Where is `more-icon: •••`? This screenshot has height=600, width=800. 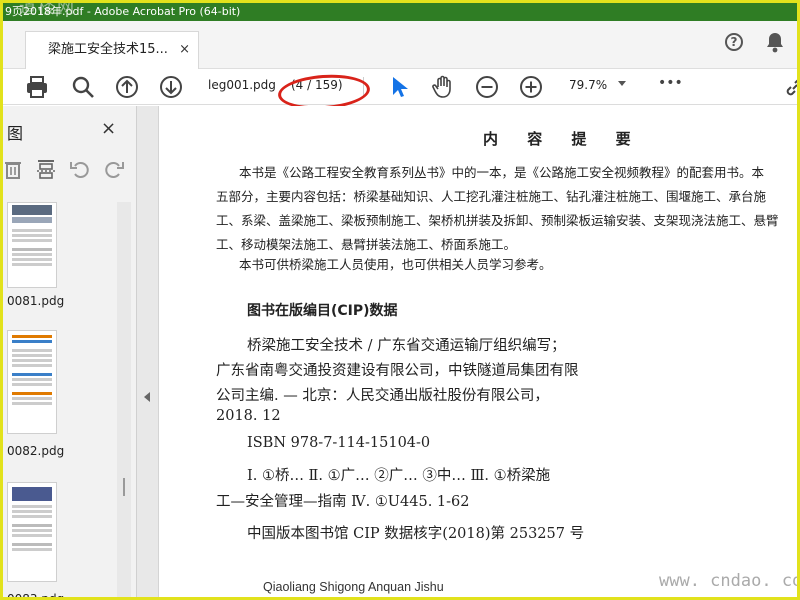
more-icon: ••• is located at coordinates (670, 83).